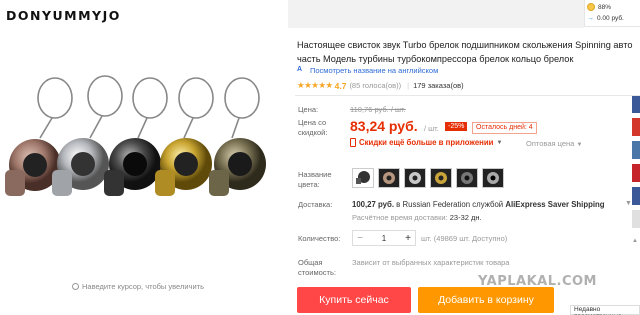 The image size is (640, 315). What do you see at coordinates (300, 69) in the screenshot?
I see `translate-icon: A` at bounding box center [300, 69].